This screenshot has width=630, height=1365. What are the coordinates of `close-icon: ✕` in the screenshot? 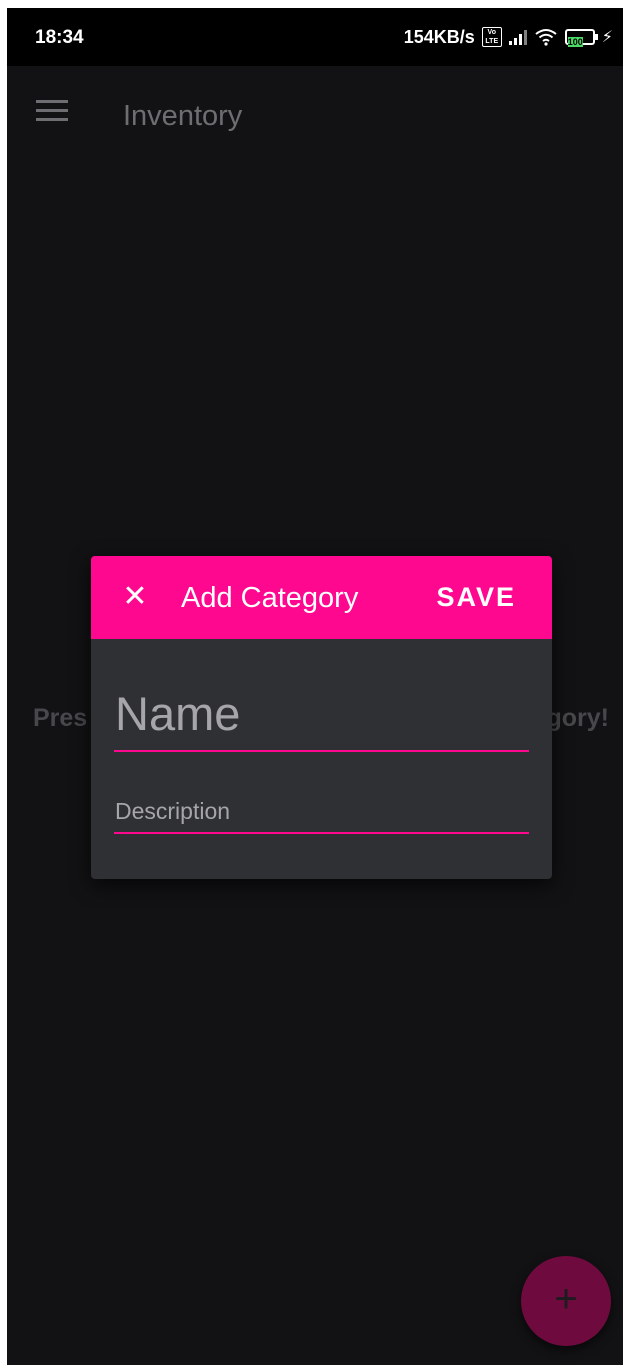 It's located at (135, 597).